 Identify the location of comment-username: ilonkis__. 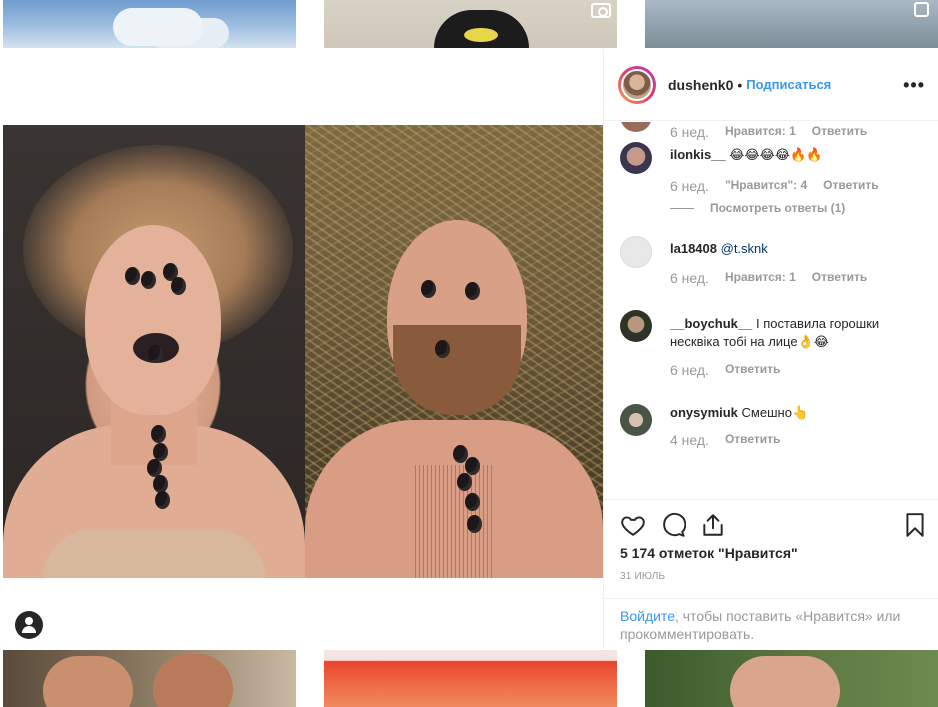
(698, 154).